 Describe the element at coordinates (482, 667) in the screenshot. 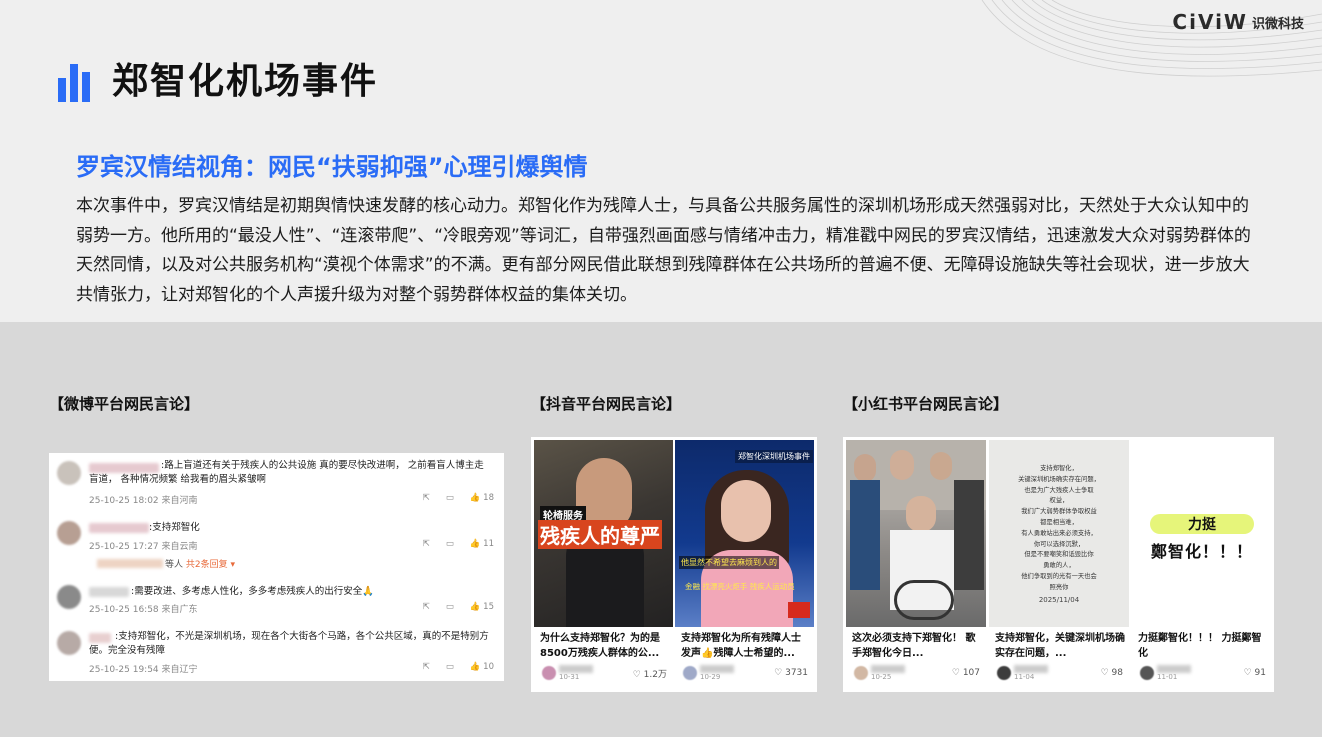

I see `like-button: 👍 10` at that location.